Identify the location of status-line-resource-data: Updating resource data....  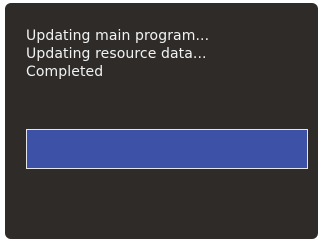
(116, 54).